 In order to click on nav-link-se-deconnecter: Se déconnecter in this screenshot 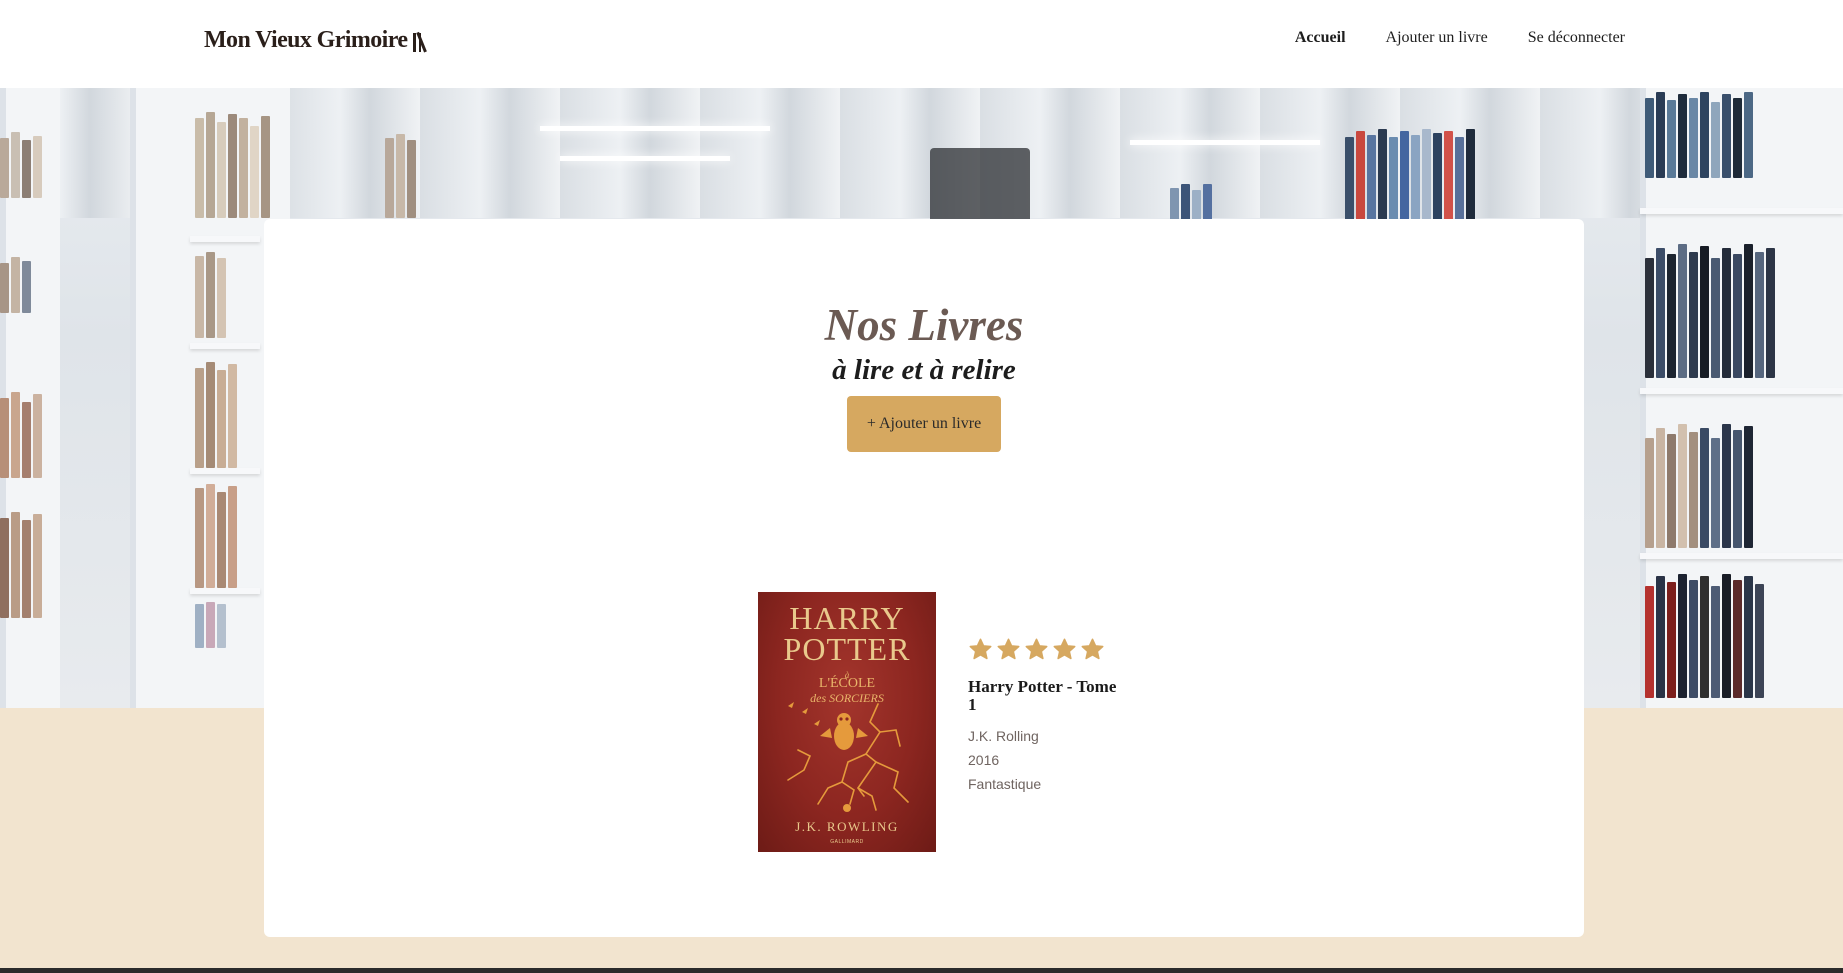, I will do `click(1576, 38)`.